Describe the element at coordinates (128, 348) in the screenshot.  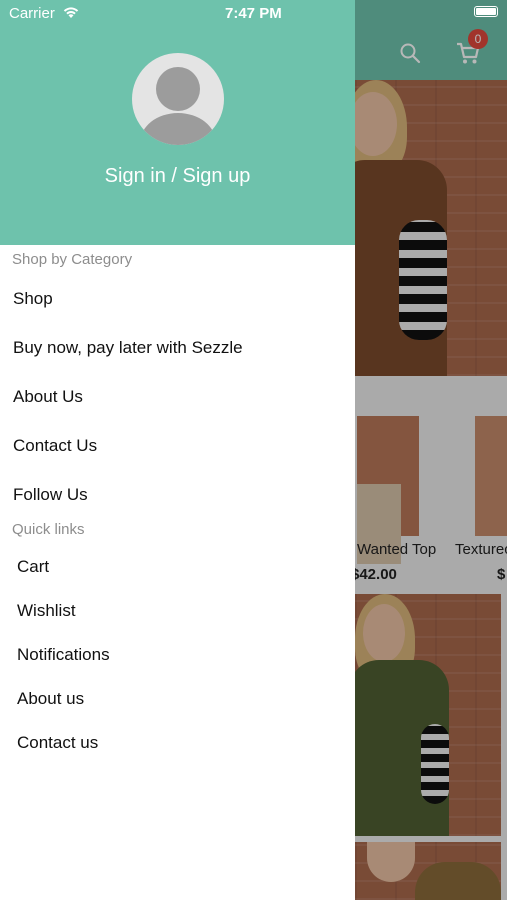
I see `menu-item-sezzle: Buy now, pay later with Sezzle` at that location.